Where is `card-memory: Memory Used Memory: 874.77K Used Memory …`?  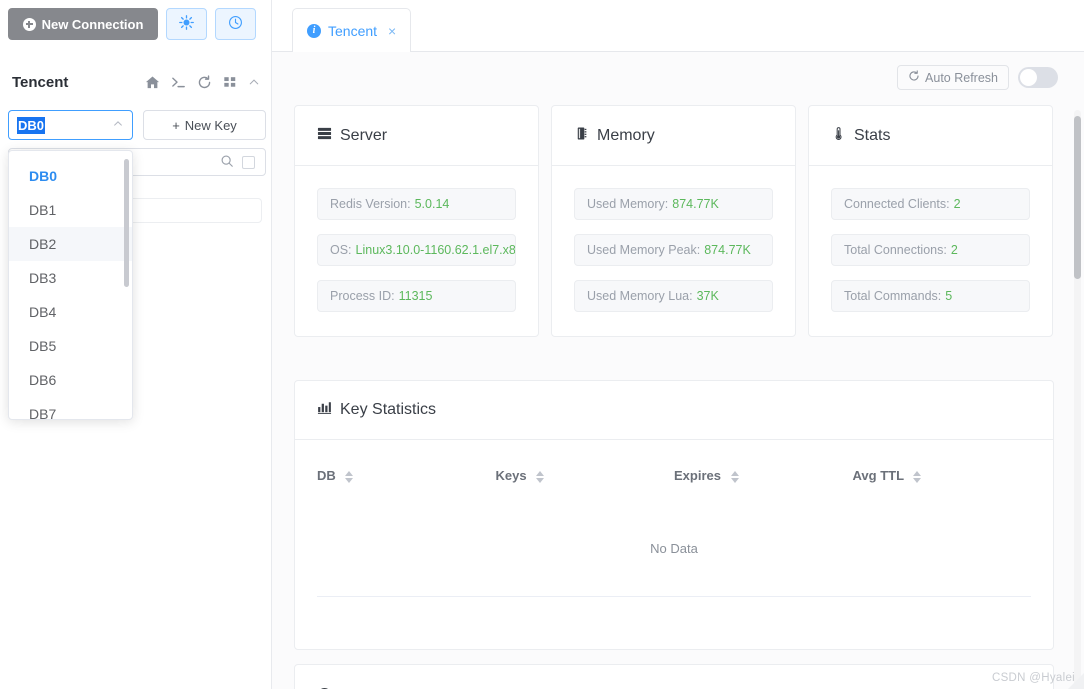 card-memory: Memory Used Memory: 874.77K Used Memory … is located at coordinates (673, 221).